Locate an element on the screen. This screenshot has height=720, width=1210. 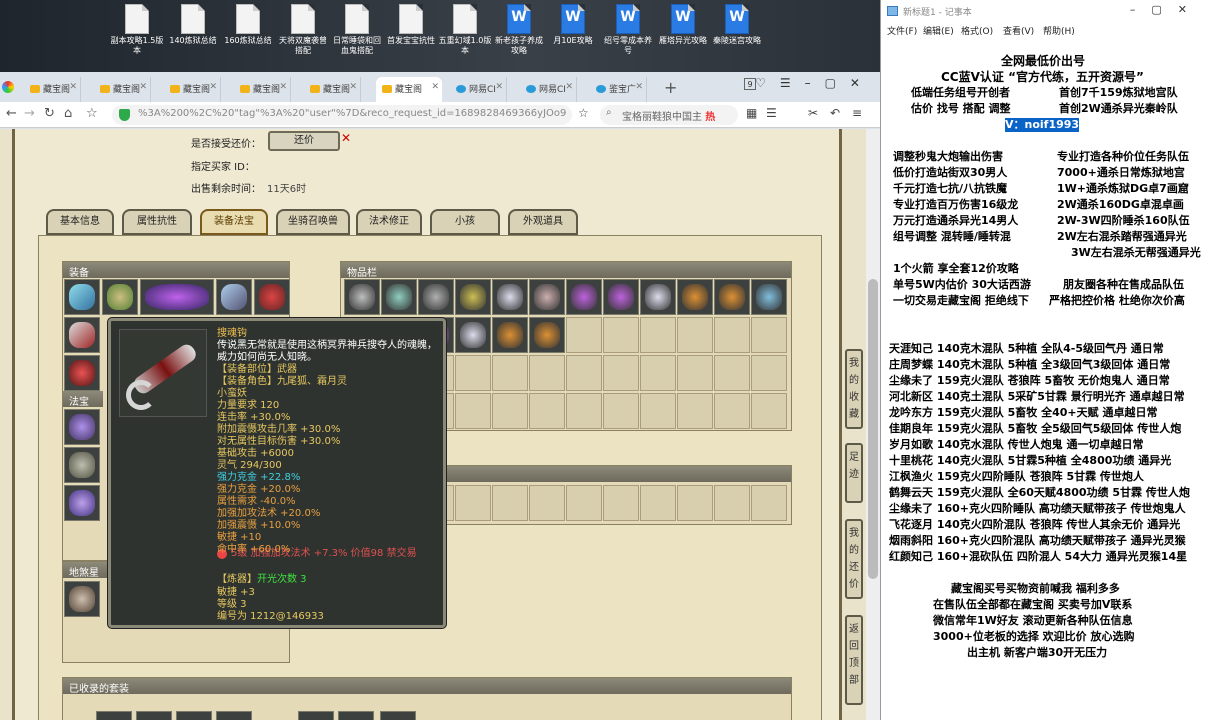
desktop-icon: W 雁塔异光攻略 is located at coordinates (683, 25).